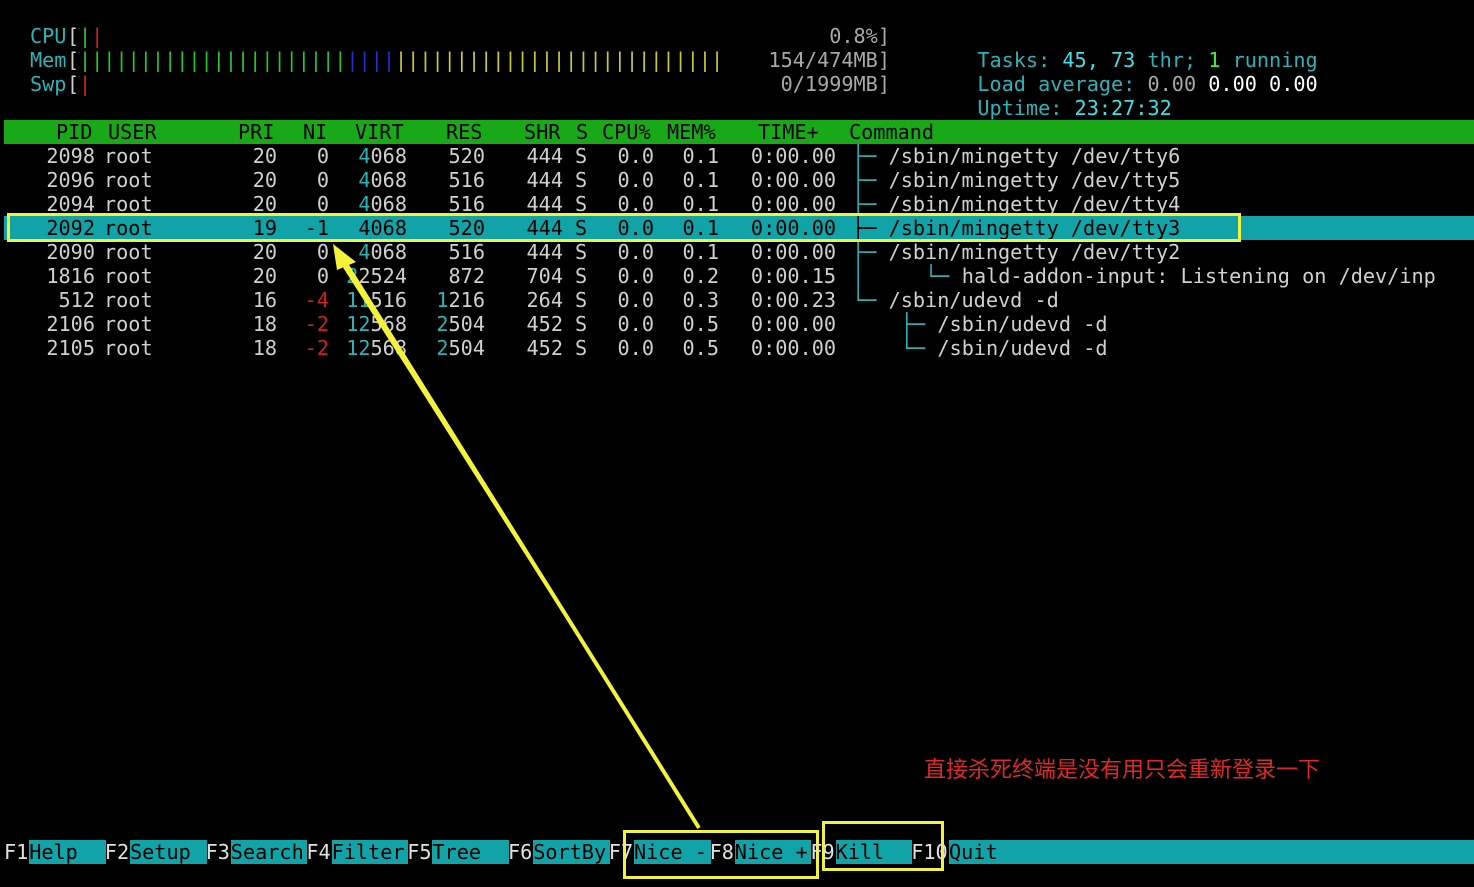 This screenshot has width=1474, height=887. I want to click on fkey-f7: F7, so click(621, 852).